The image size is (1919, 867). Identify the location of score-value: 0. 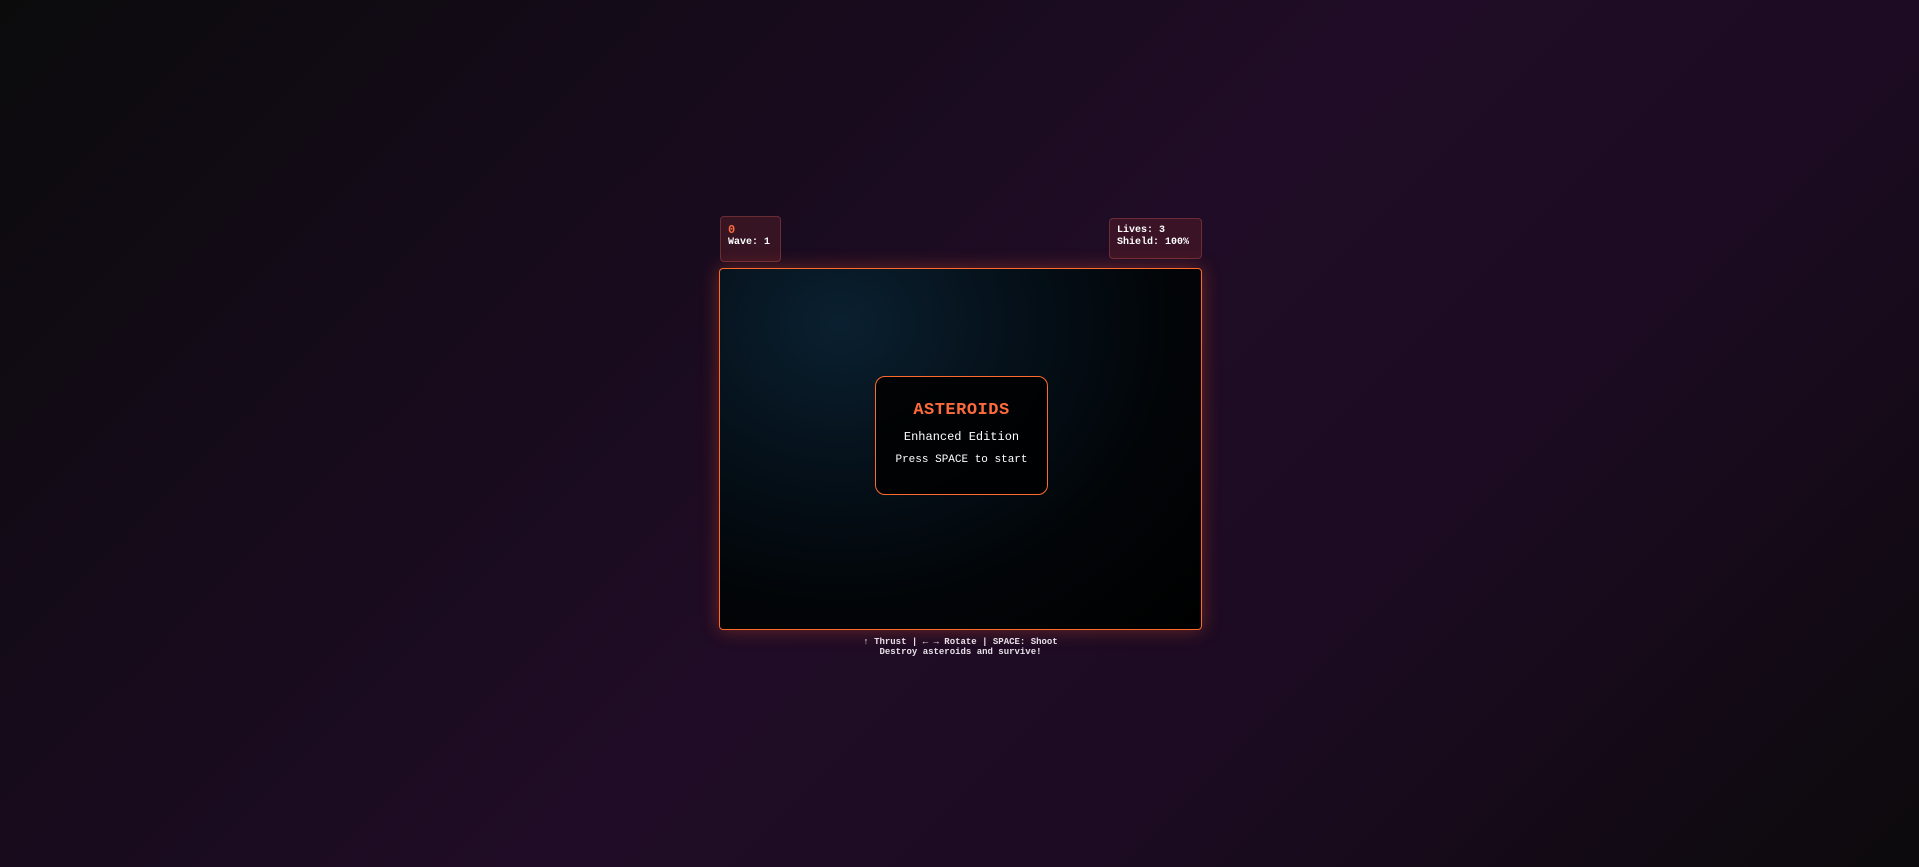
(732, 230).